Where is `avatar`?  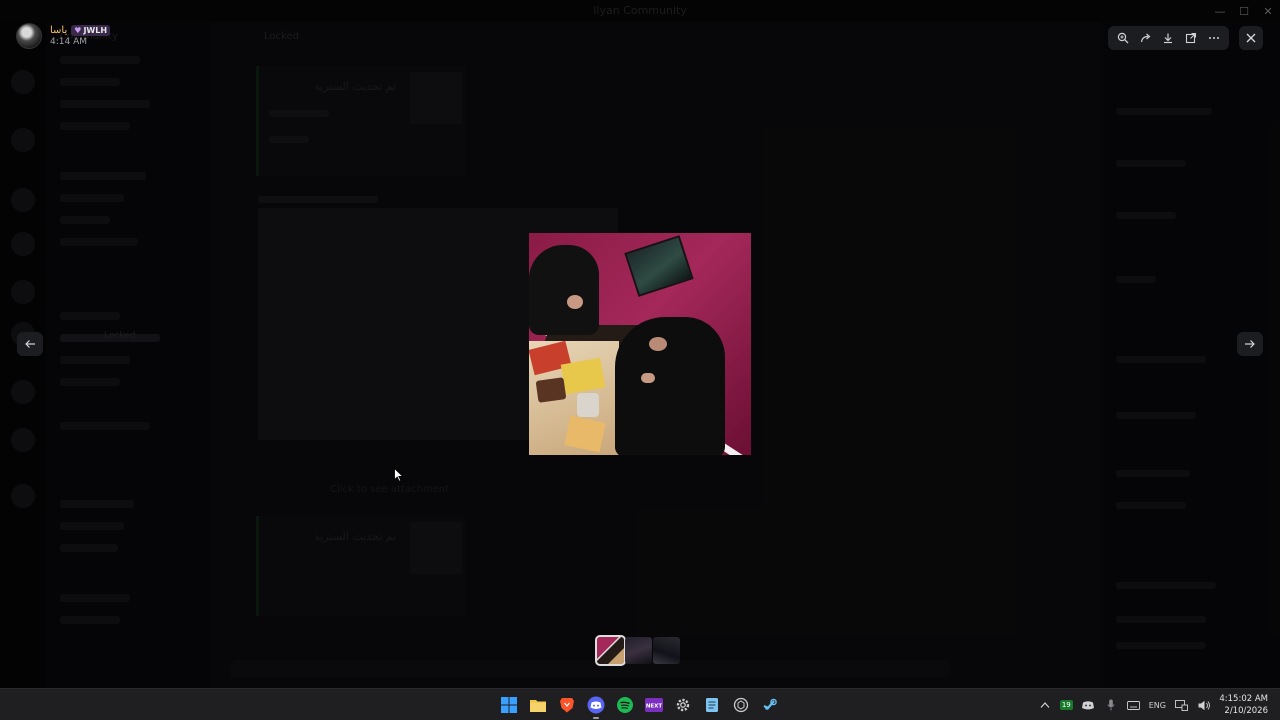 avatar is located at coordinates (29, 36).